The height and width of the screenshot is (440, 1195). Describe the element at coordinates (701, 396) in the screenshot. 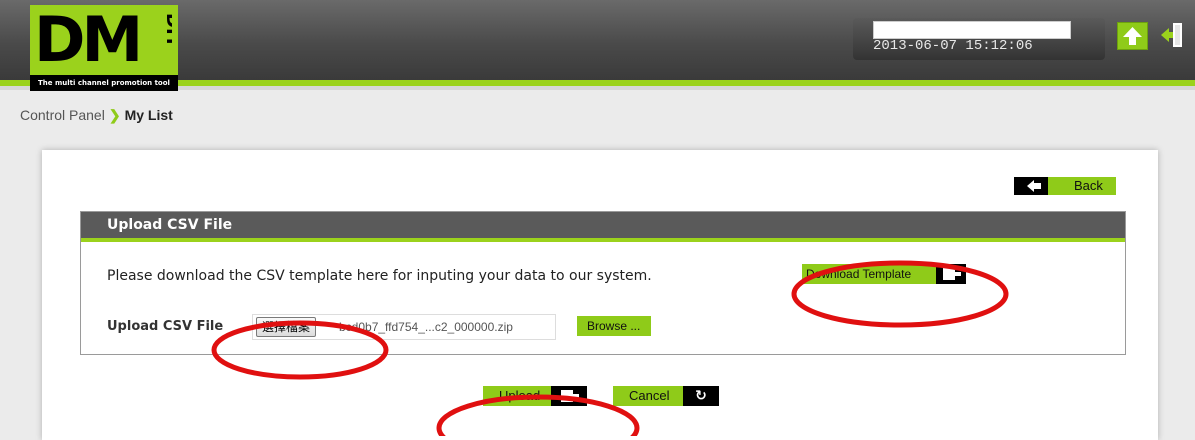

I see `refresh-icon: ↻` at that location.